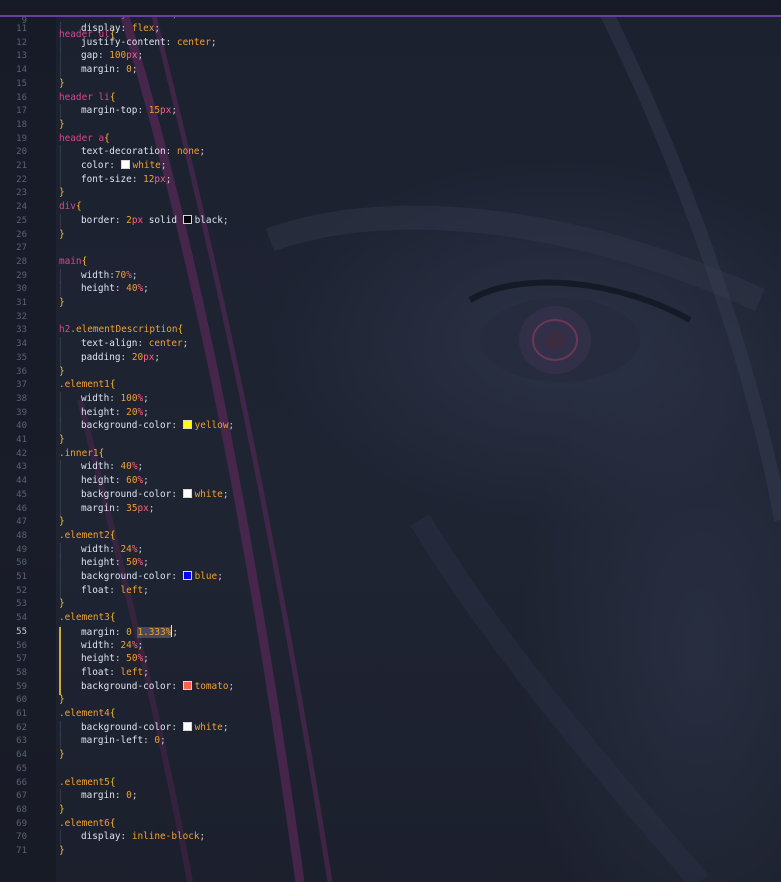 This screenshot has width=781, height=882. What do you see at coordinates (390, 220) in the screenshot?
I see `code-line: 25 border: 2px solid black;` at bounding box center [390, 220].